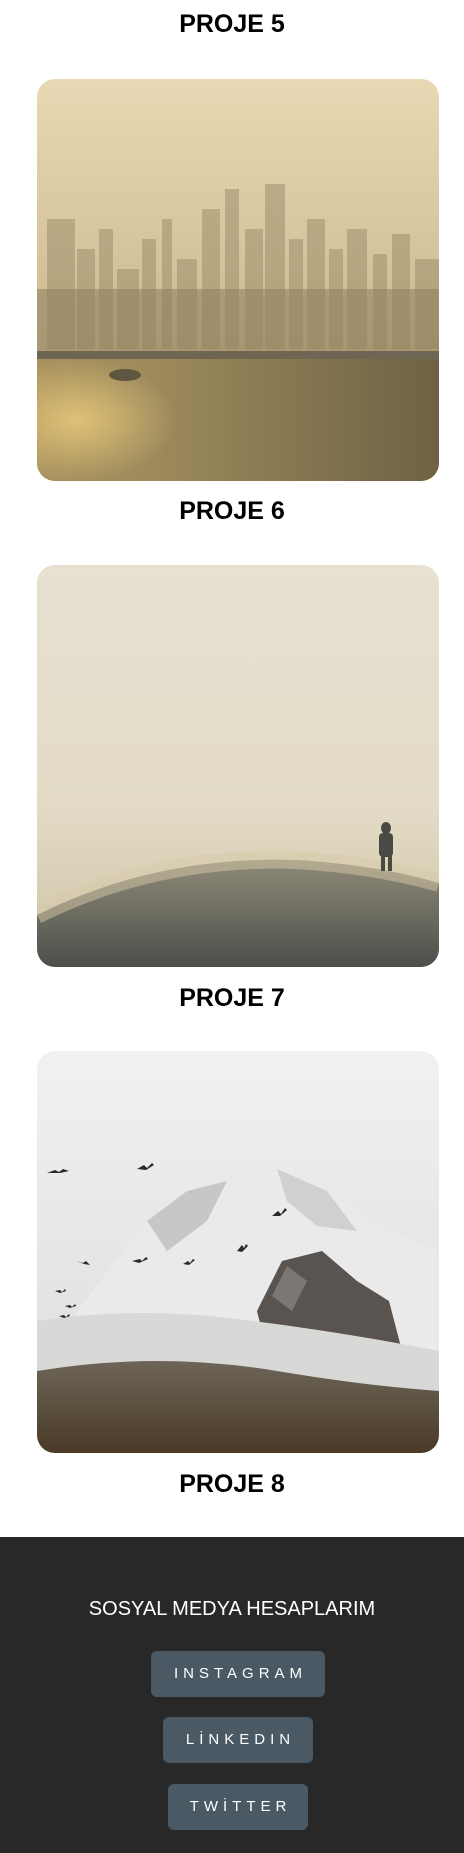  What do you see at coordinates (238, 1674) in the screenshot?
I see `instagram-button: INSTAGRAM` at bounding box center [238, 1674].